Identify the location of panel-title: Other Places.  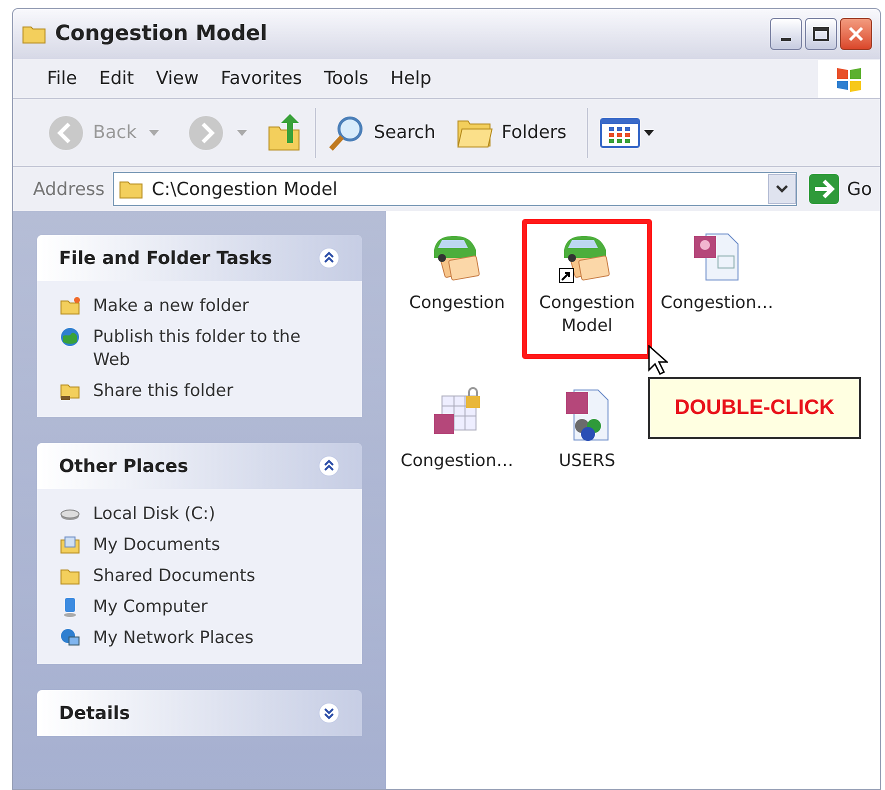
(123, 466).